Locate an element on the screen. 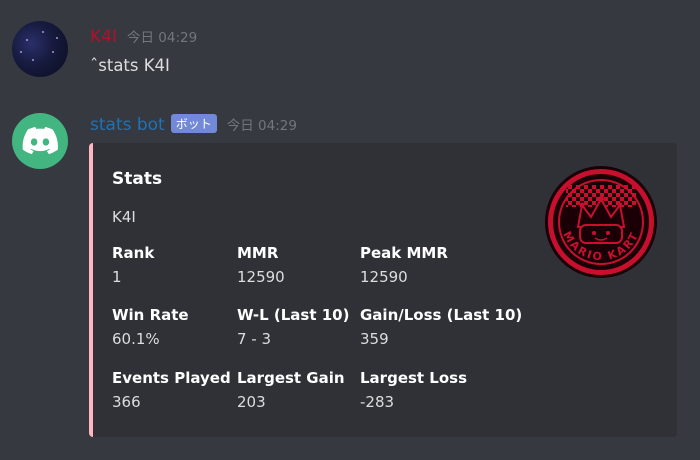 The width and height of the screenshot is (700, 460). user-message-header: K4I 今日 04:29 is located at coordinates (143, 38).